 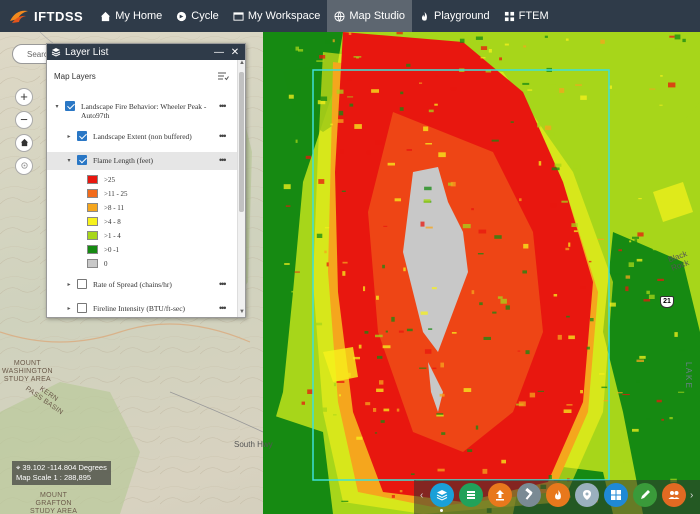 I want to click on nav-item-map-studio: Map Studio, so click(x=370, y=16).